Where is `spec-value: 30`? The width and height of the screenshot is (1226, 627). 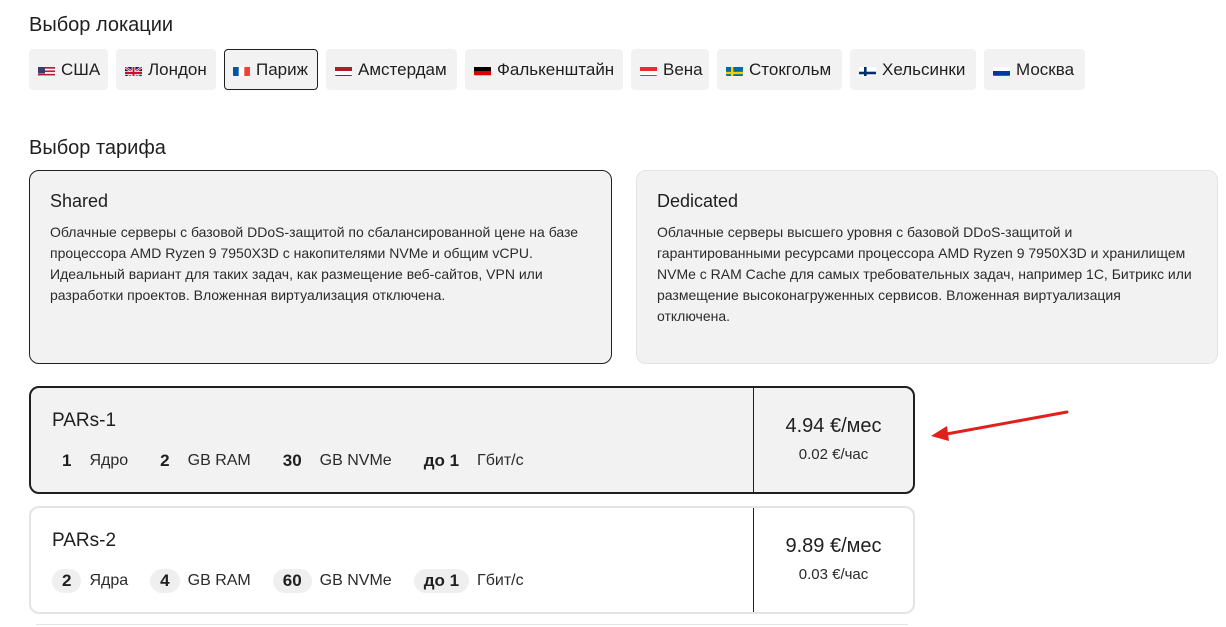 spec-value: 30 is located at coordinates (292, 460).